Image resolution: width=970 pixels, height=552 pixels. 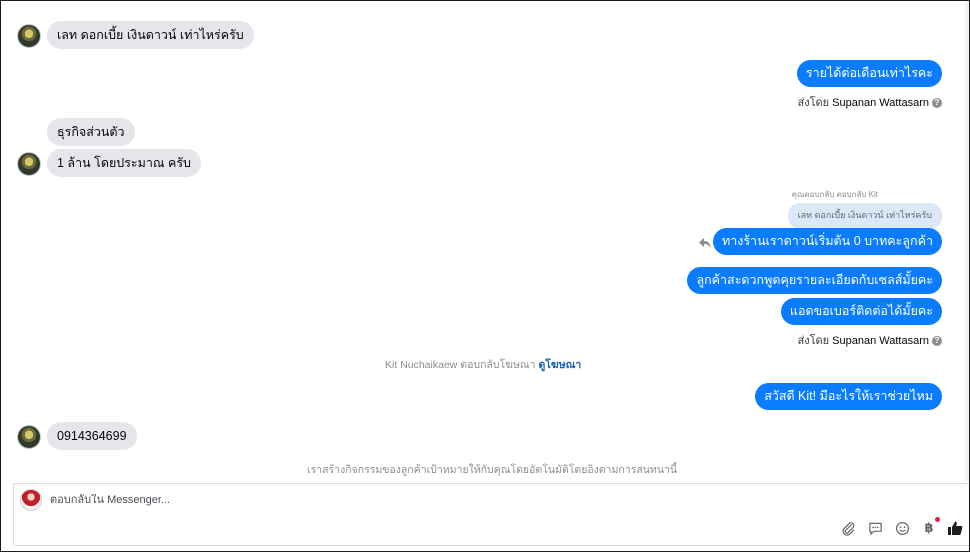 I want to click on like-icon, so click(x=955, y=528).